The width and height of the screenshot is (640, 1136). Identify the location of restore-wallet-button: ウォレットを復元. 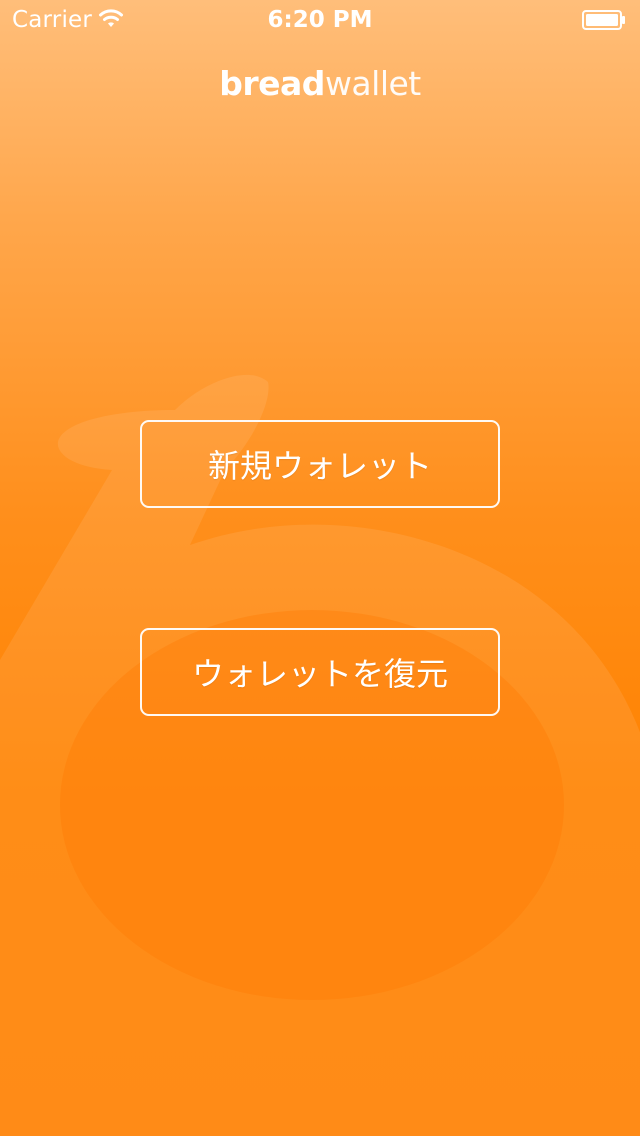
(320, 672).